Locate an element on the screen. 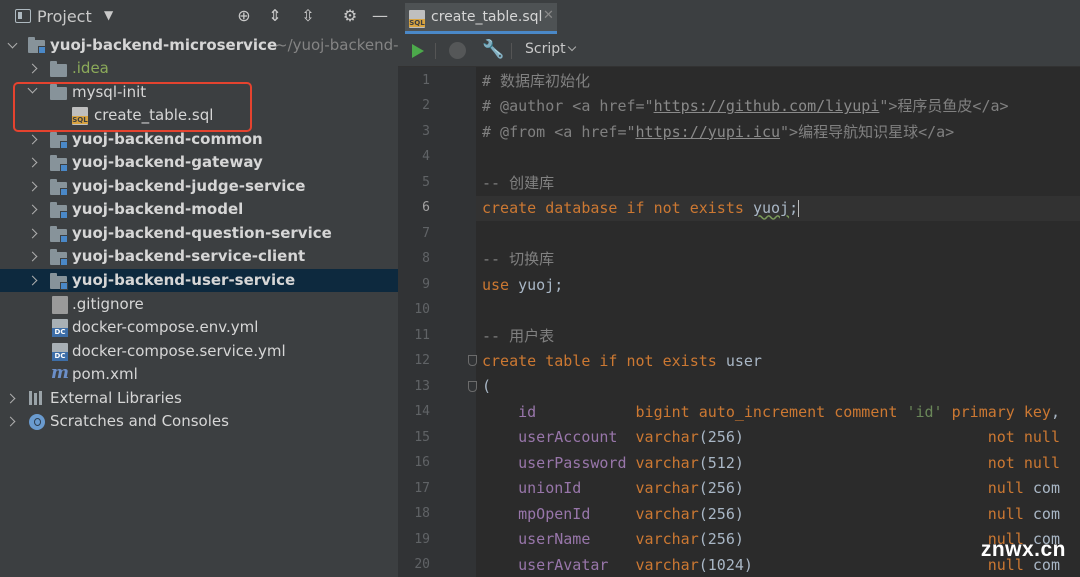 The image size is (1080, 577). line-number: 7 is located at coordinates (426, 233).